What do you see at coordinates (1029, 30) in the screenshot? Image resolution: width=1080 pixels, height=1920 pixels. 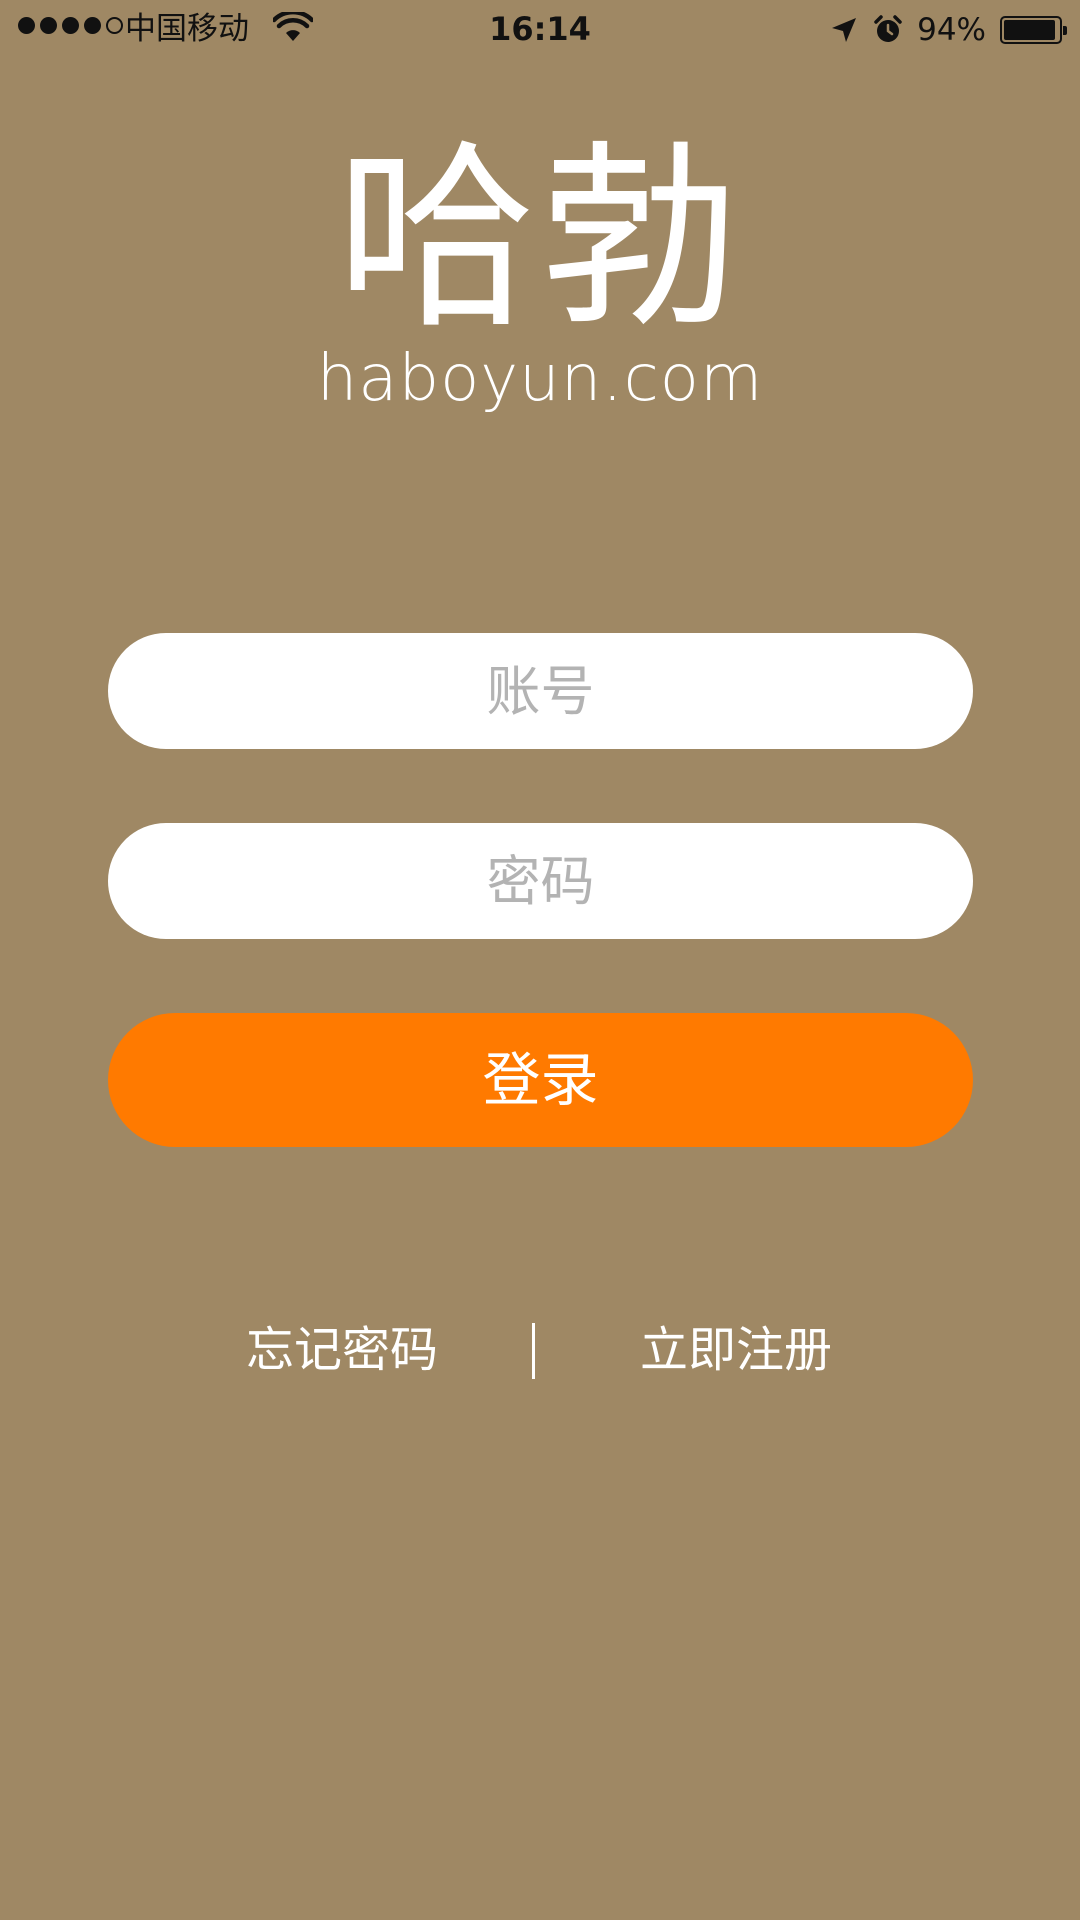 I see `battery-fill` at bounding box center [1029, 30].